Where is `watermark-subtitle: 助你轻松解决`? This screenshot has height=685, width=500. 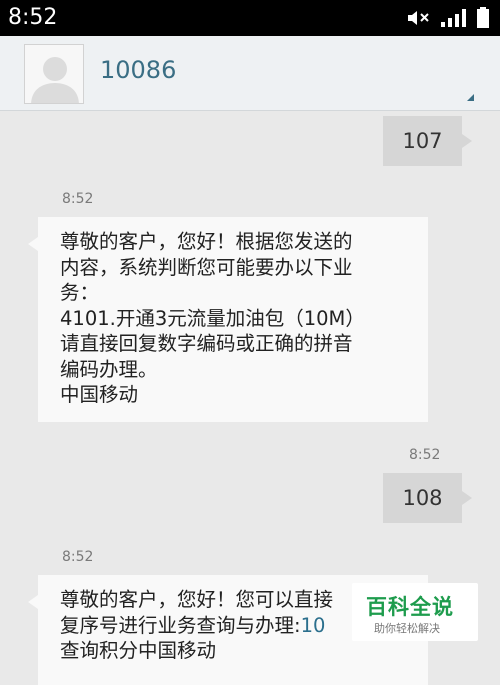 watermark-subtitle: 助你轻松解决 is located at coordinates (407, 628).